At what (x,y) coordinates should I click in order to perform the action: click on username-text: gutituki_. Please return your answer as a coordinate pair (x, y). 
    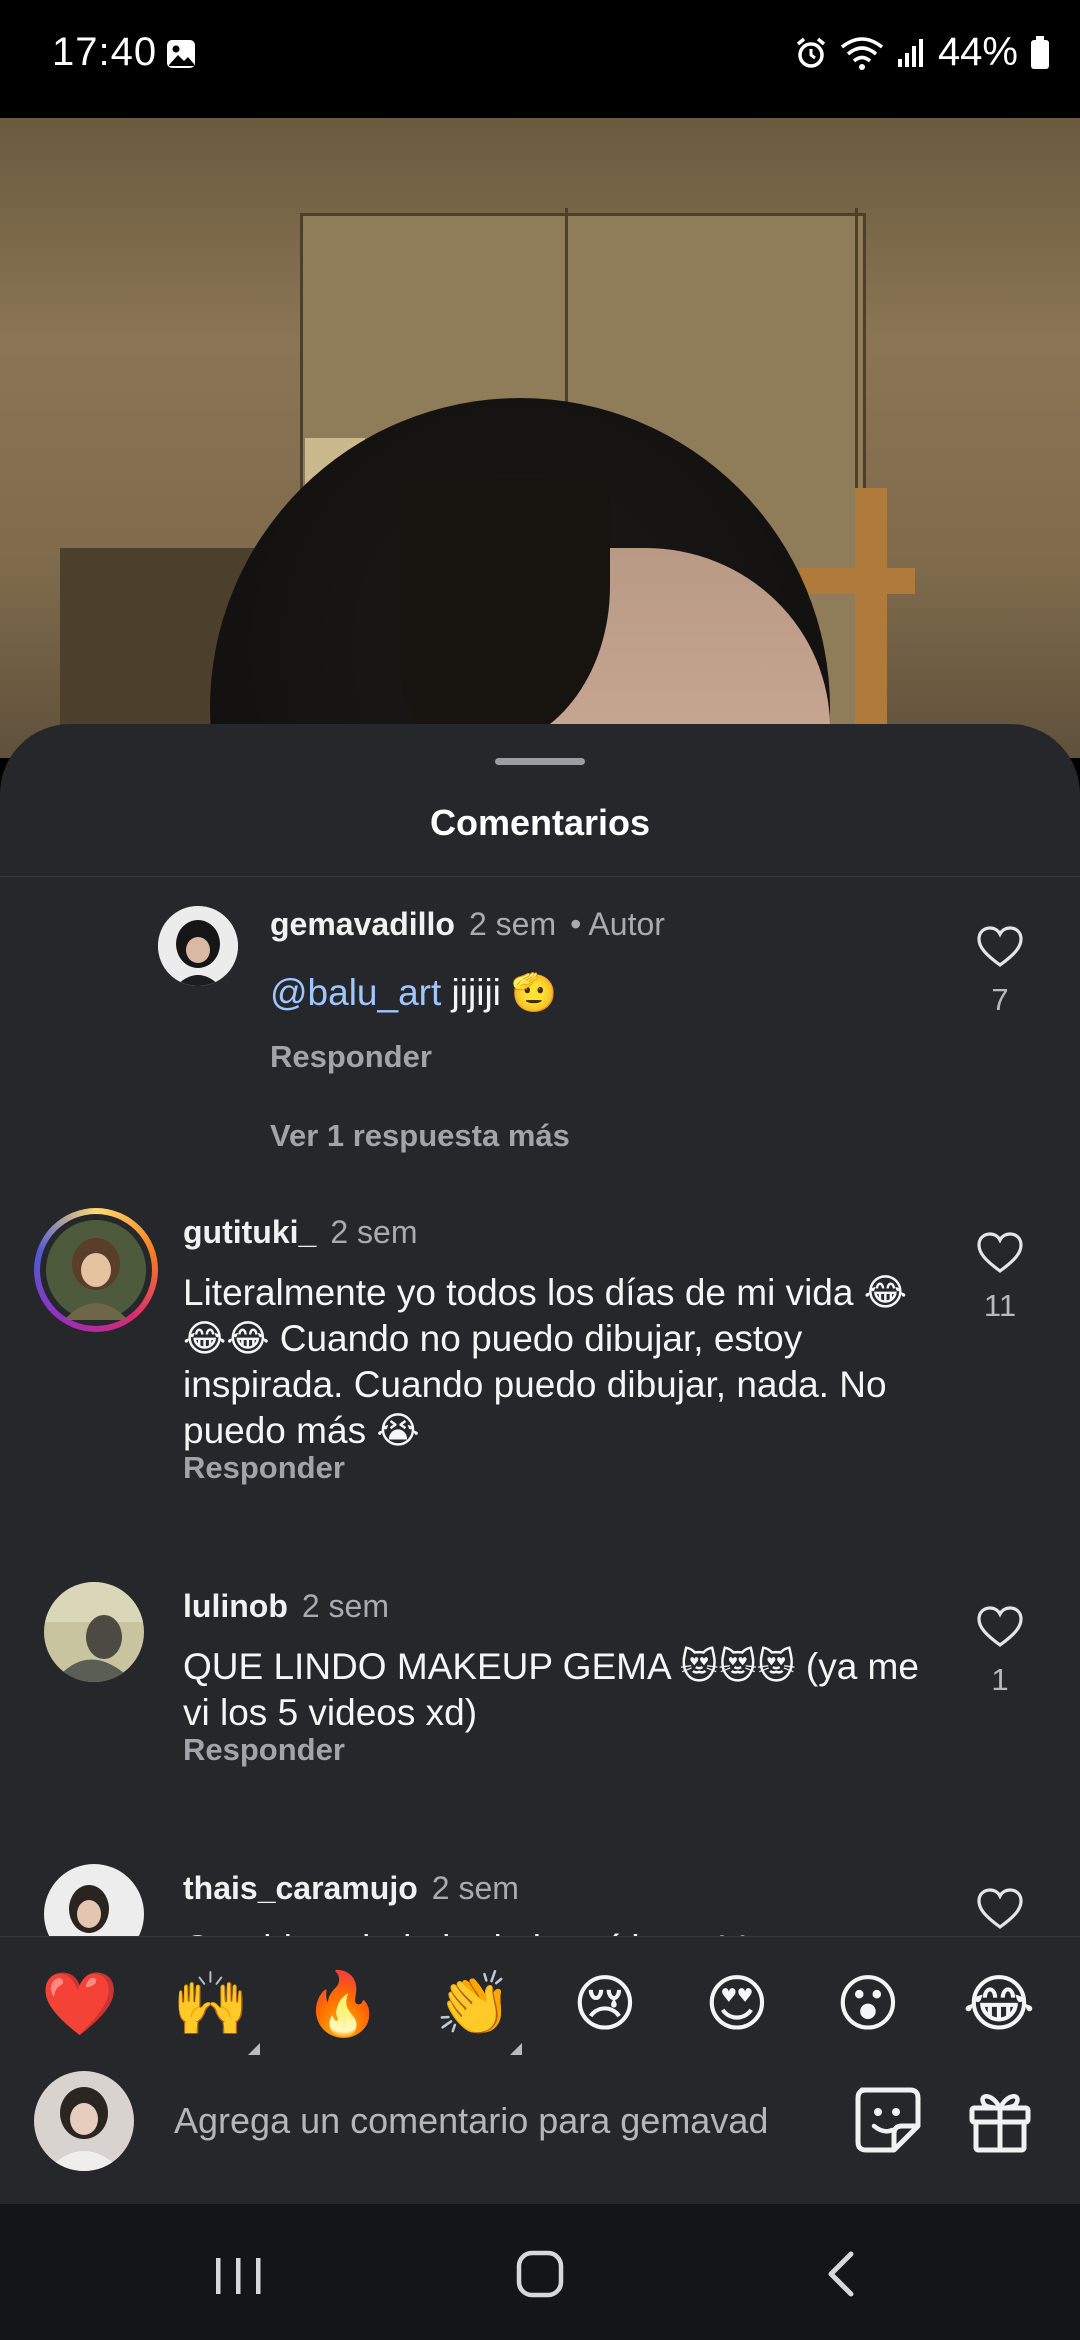
    Looking at the image, I should click on (249, 1232).